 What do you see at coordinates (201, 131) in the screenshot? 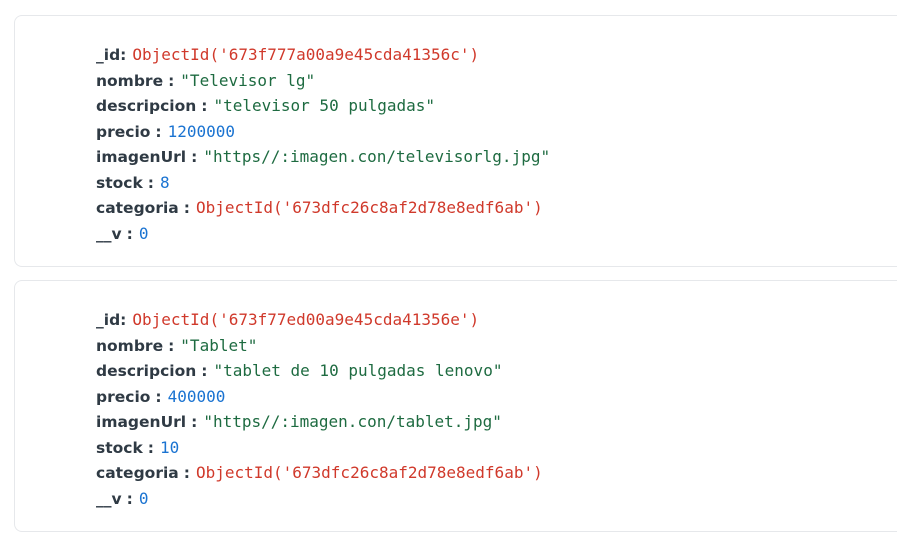
I see `field-value: 1200000` at bounding box center [201, 131].